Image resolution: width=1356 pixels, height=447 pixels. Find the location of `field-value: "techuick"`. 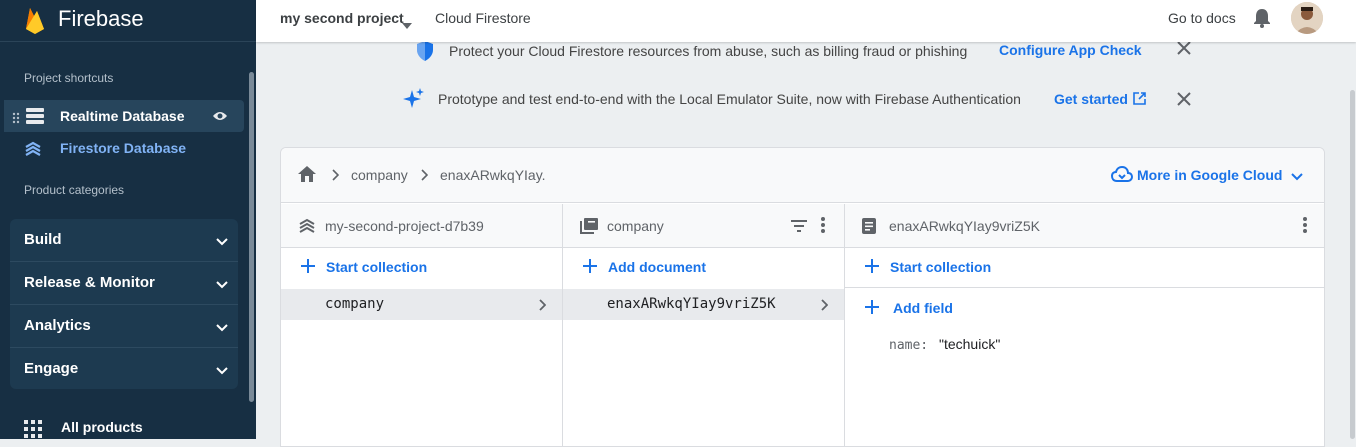

field-value: "techuick" is located at coordinates (969, 344).